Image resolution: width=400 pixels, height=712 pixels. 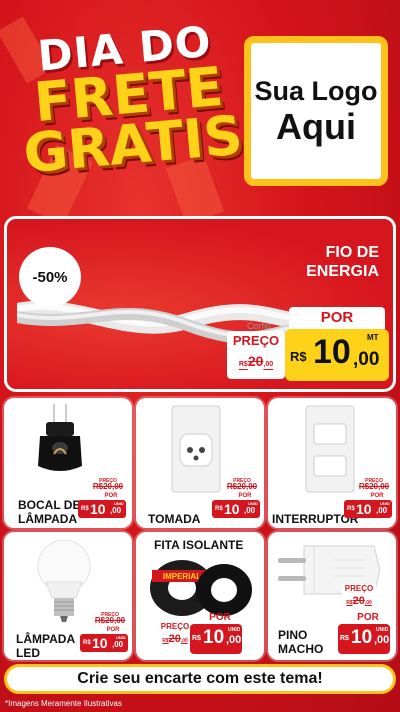 I want to click on new-price-unit: MT, so click(x=373, y=337).